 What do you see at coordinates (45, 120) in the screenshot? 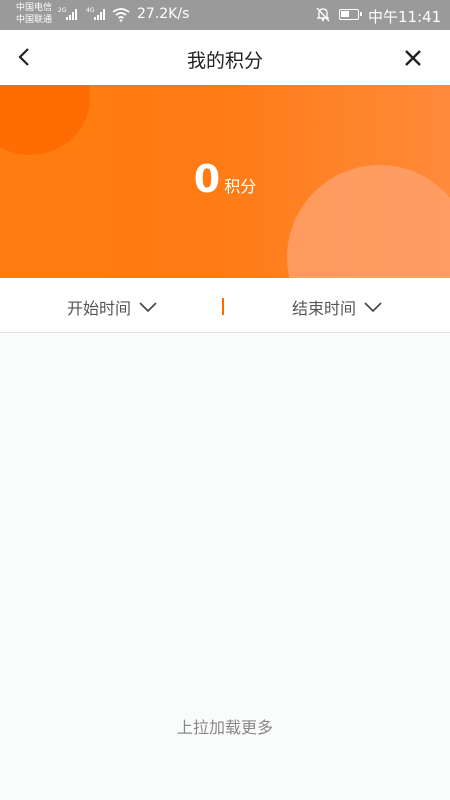
I see `decorative-circle` at bounding box center [45, 120].